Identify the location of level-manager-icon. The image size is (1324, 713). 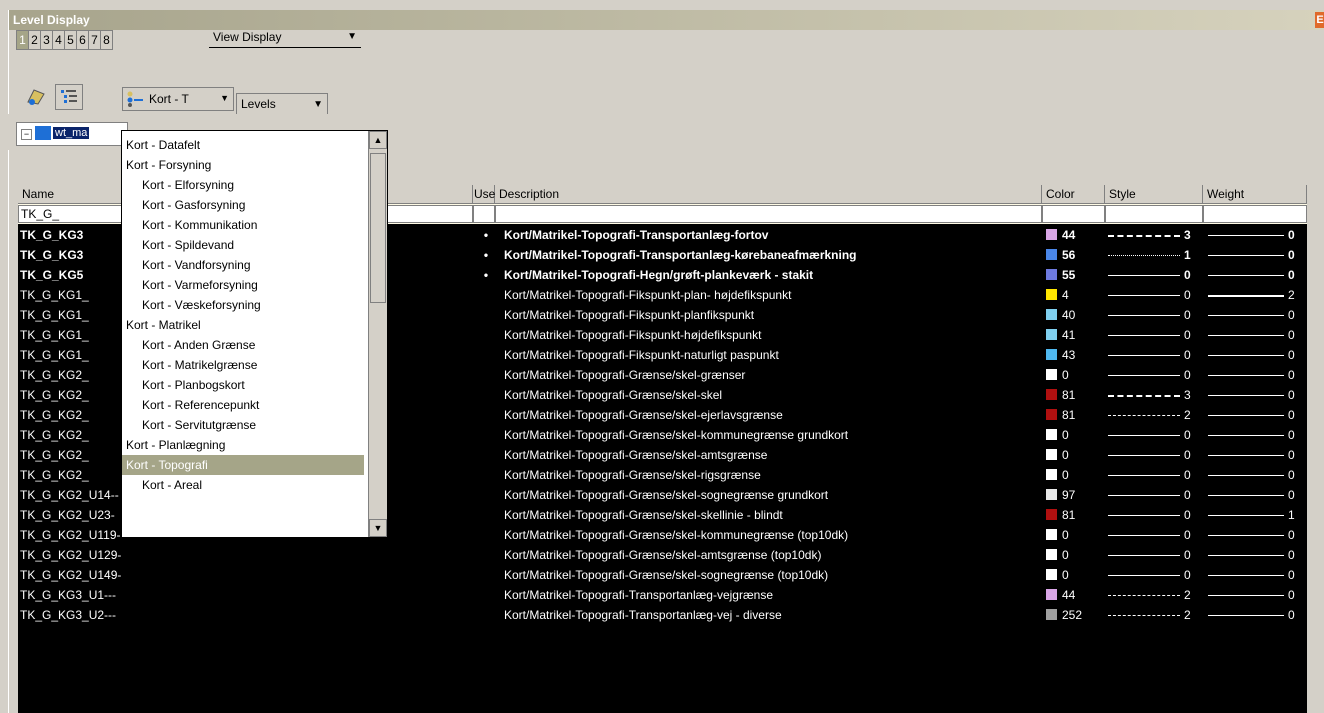
(37, 96).